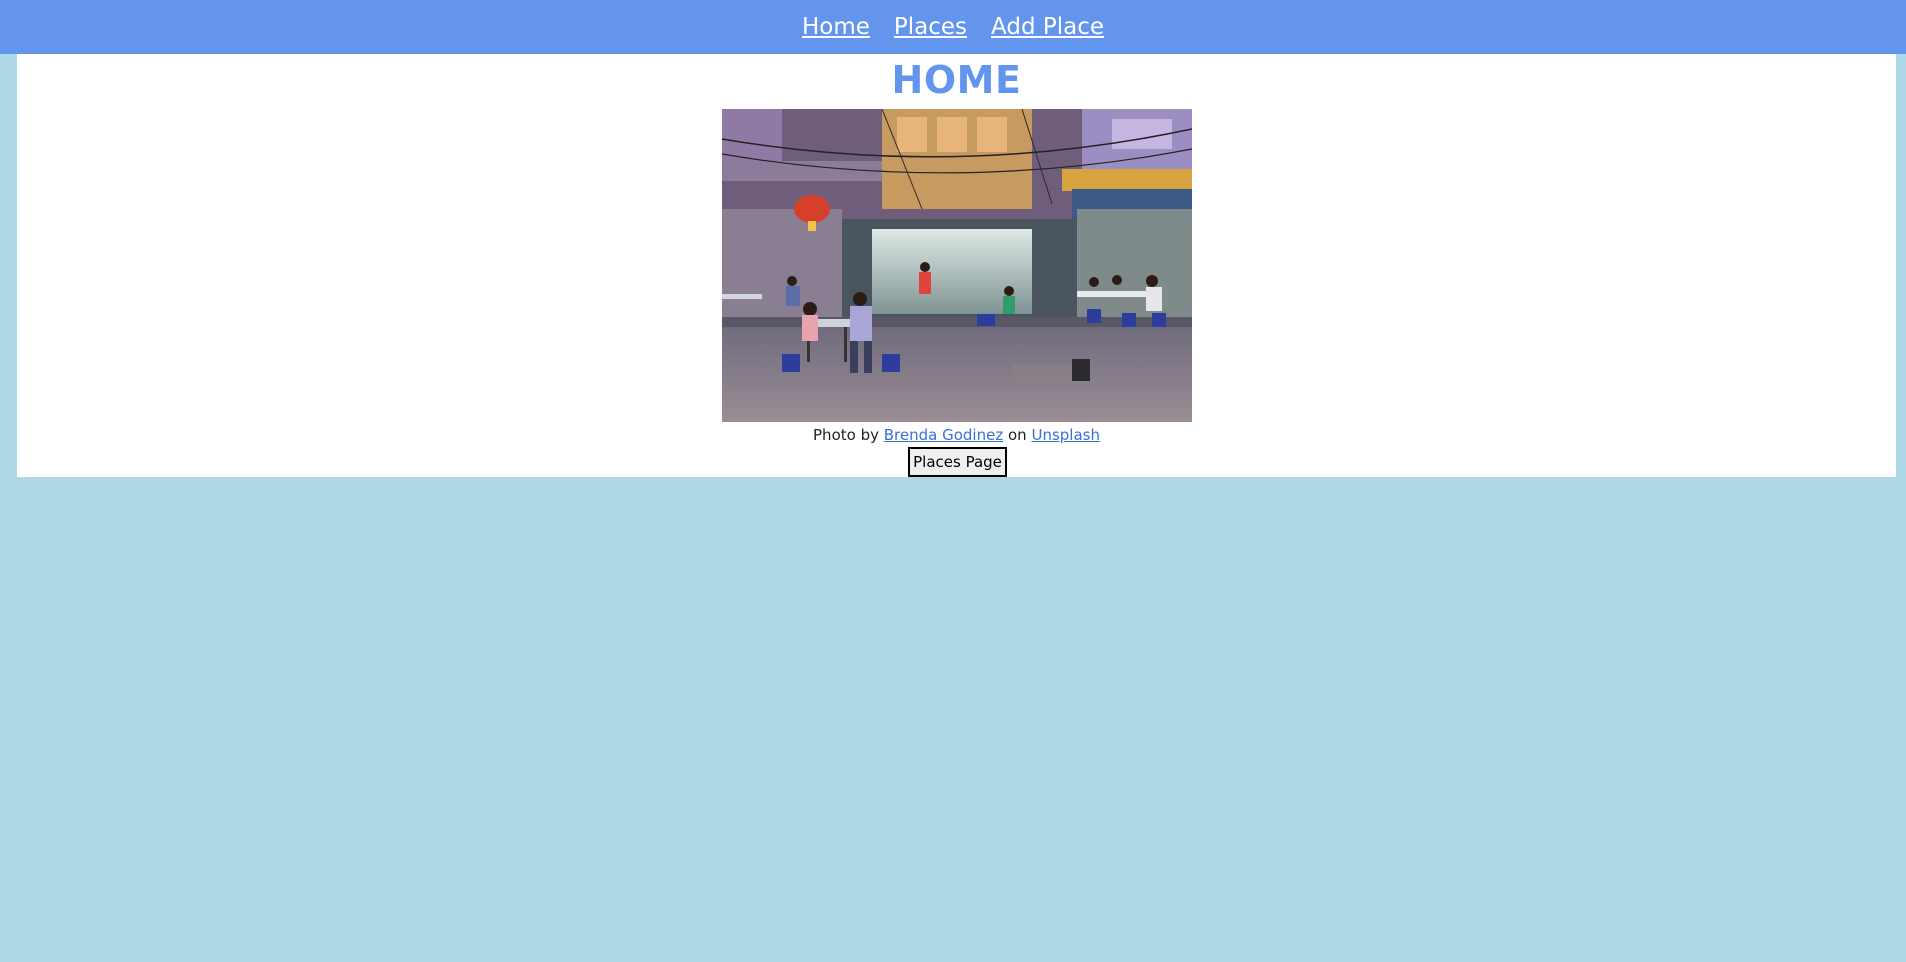  What do you see at coordinates (1047, 27) in the screenshot?
I see `nav-link-add-place: Add Place` at bounding box center [1047, 27].